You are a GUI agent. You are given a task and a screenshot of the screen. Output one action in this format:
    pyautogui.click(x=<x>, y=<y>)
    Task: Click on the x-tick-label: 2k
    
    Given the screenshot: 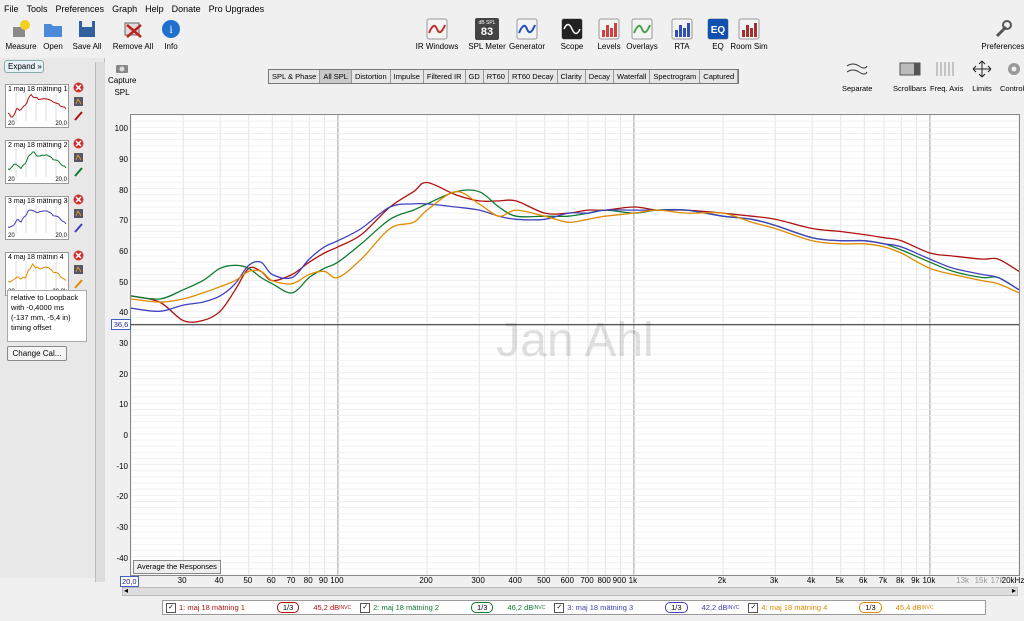 What is the action you would take?
    pyautogui.click(x=722, y=580)
    